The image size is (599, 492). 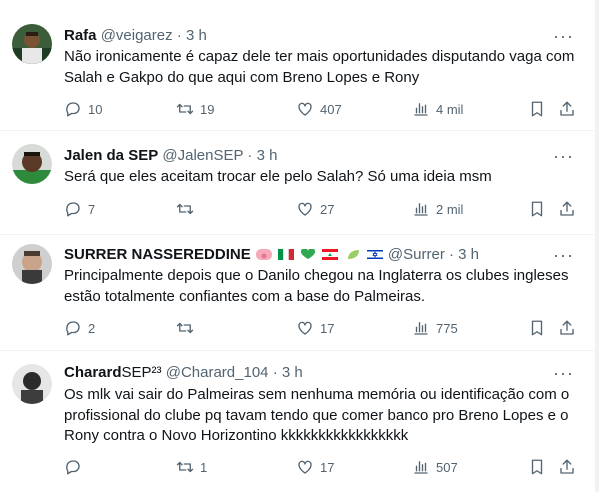 What do you see at coordinates (195, 109) in the screenshot?
I see `retweet-button: 19` at bounding box center [195, 109].